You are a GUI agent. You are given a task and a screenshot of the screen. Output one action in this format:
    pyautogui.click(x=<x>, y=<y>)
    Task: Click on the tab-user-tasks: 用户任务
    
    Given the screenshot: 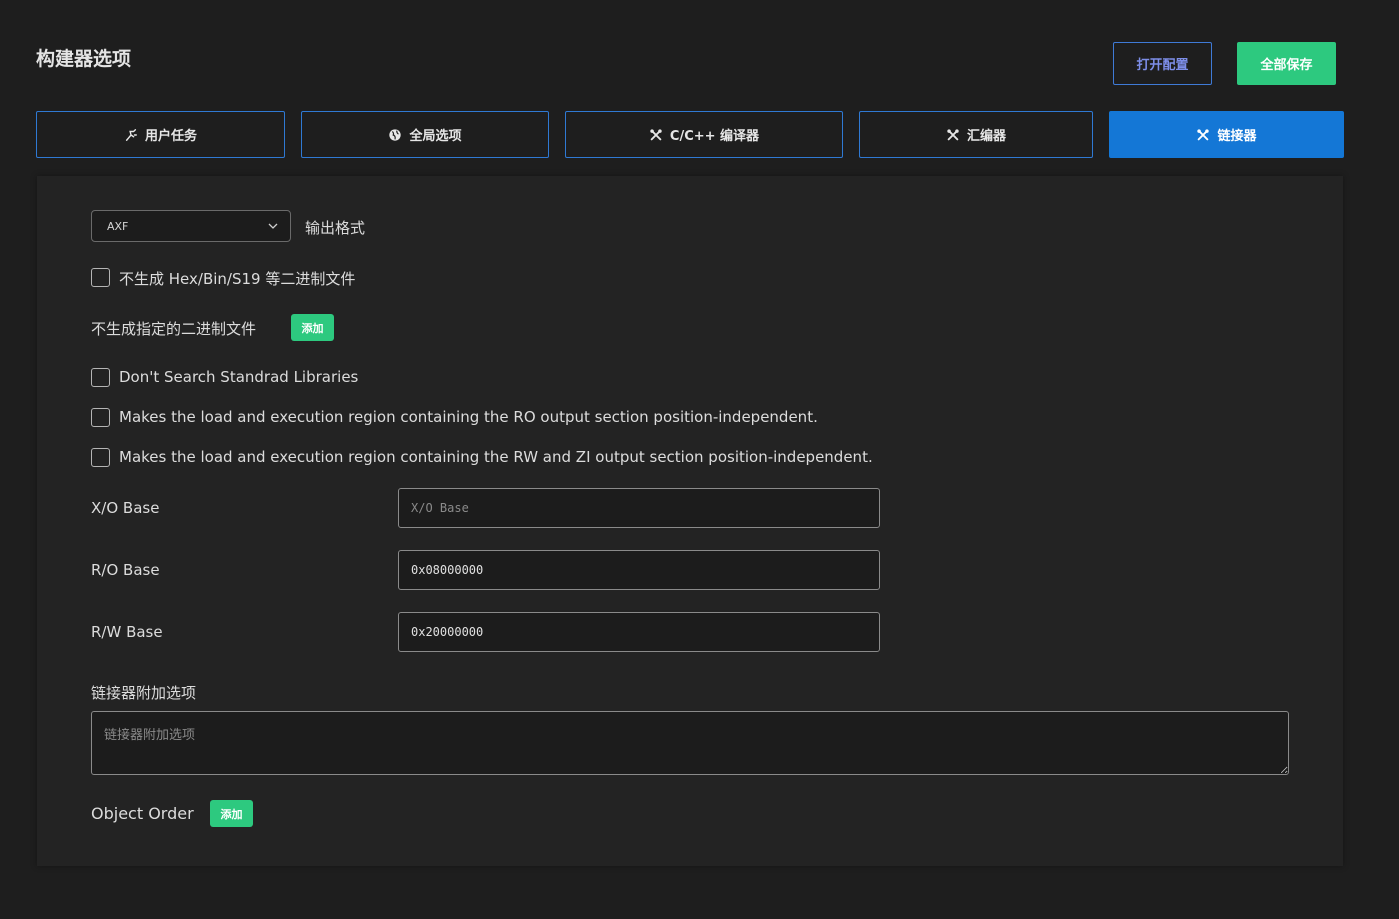 What is the action you would take?
    pyautogui.click(x=160, y=134)
    